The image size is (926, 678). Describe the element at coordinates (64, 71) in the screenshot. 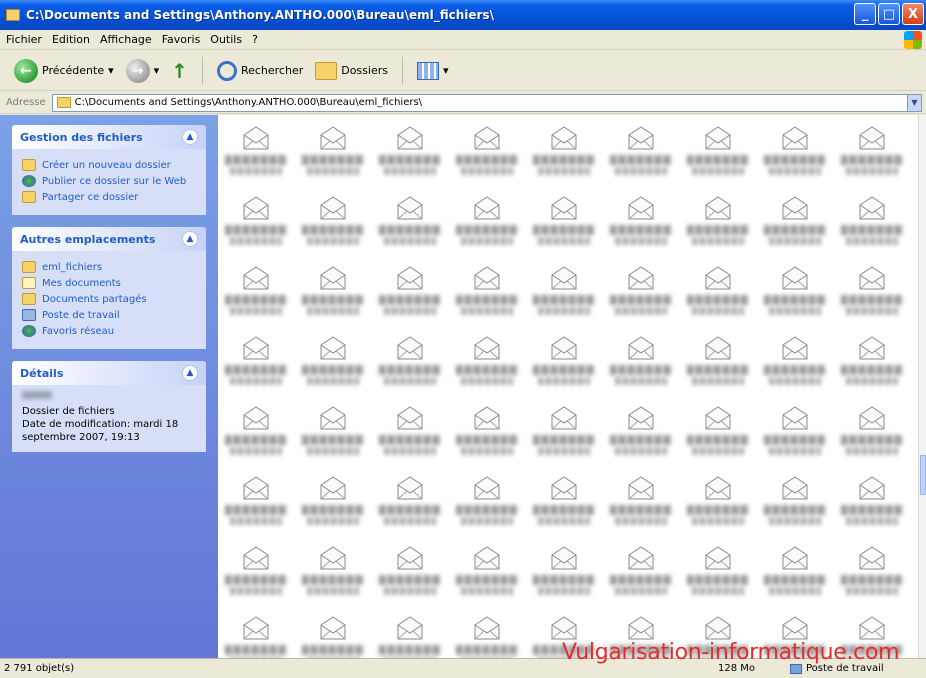

I see `back-button: ← Précédente ▾` at that location.